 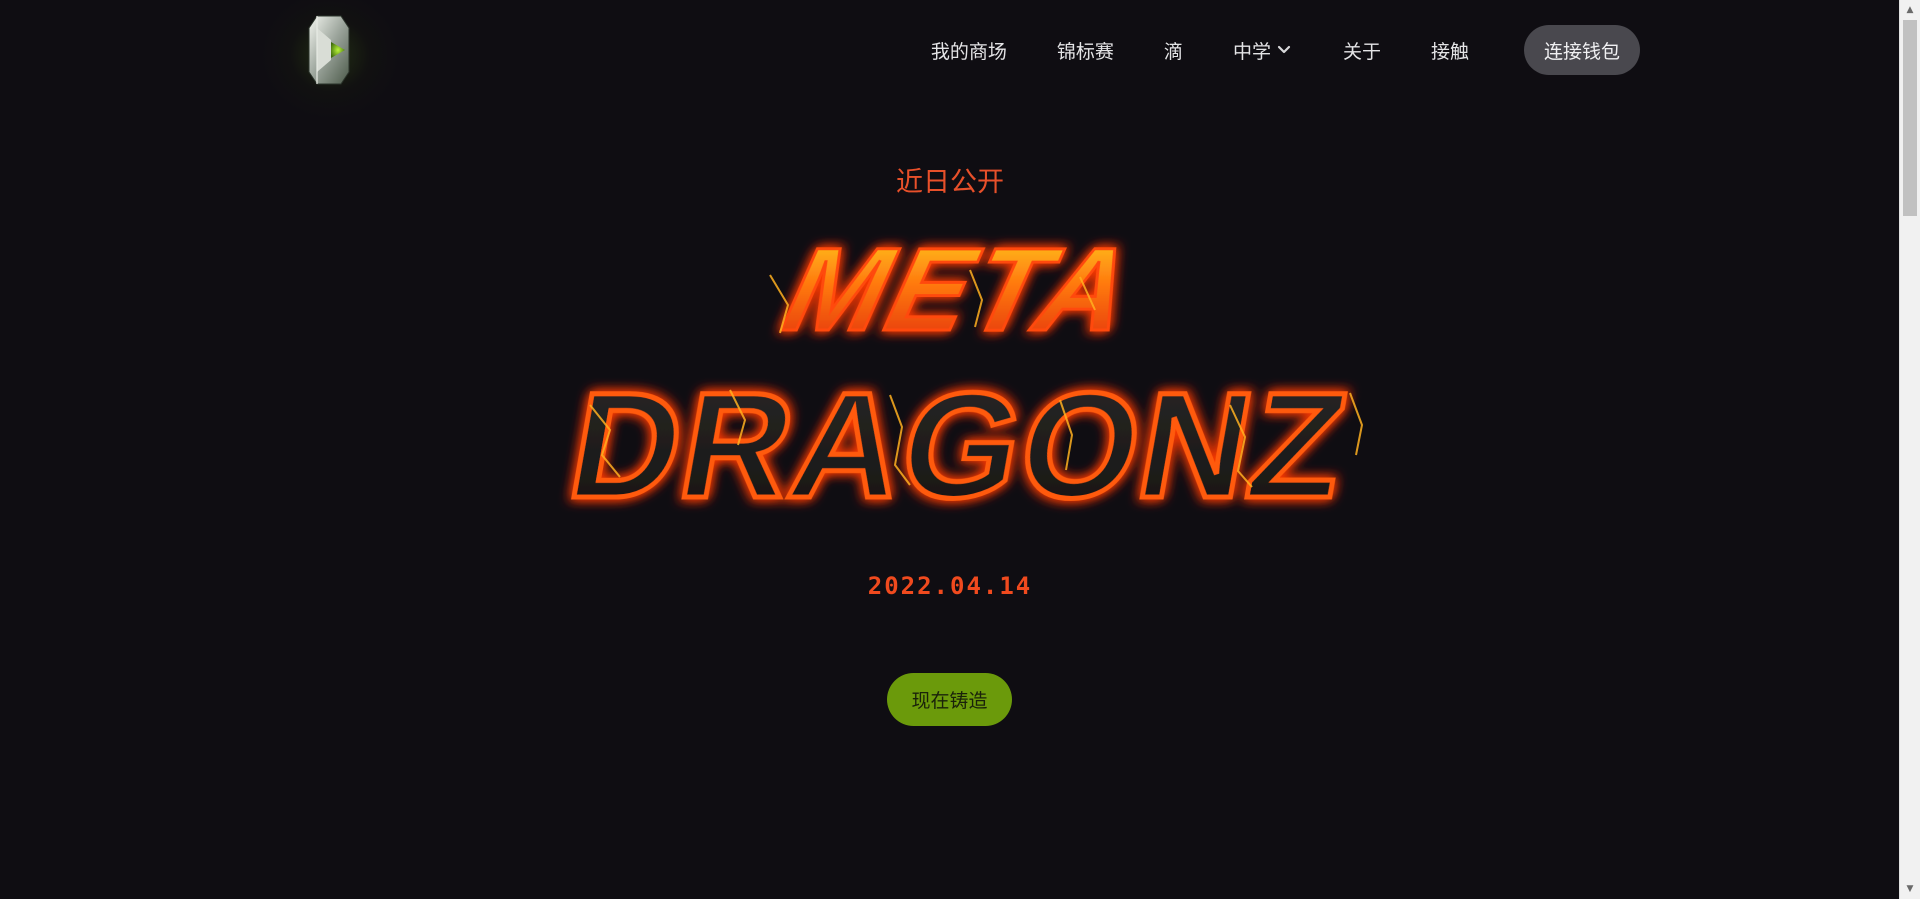 I want to click on nav-item-tournament: 锦标赛, so click(x=1085, y=50).